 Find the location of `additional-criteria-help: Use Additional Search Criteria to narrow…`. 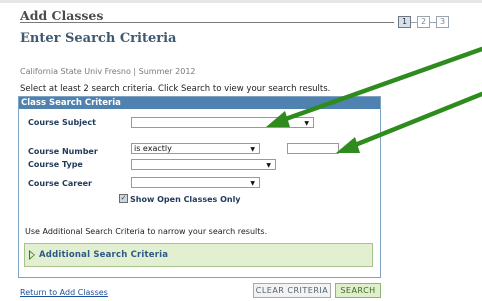

additional-criteria-help: Use Additional Search Criteria to narrow… is located at coordinates (146, 231).